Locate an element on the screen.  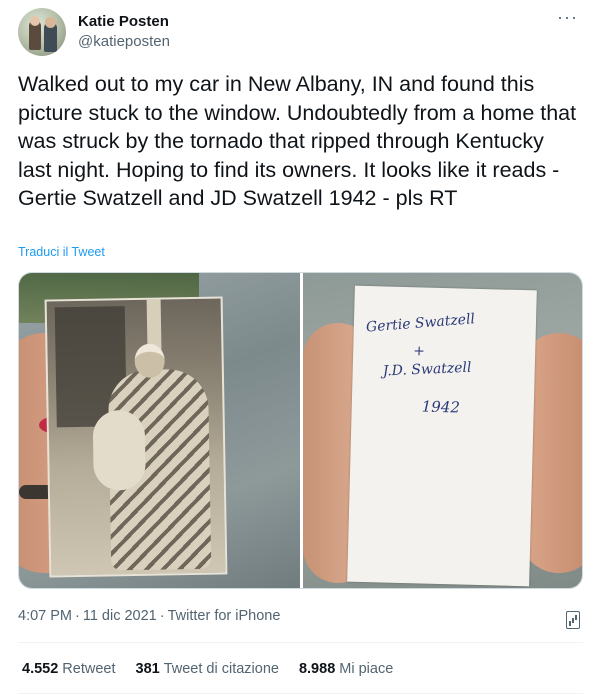
quotes-stat: 381 Tweet di citazione is located at coordinates (207, 669).